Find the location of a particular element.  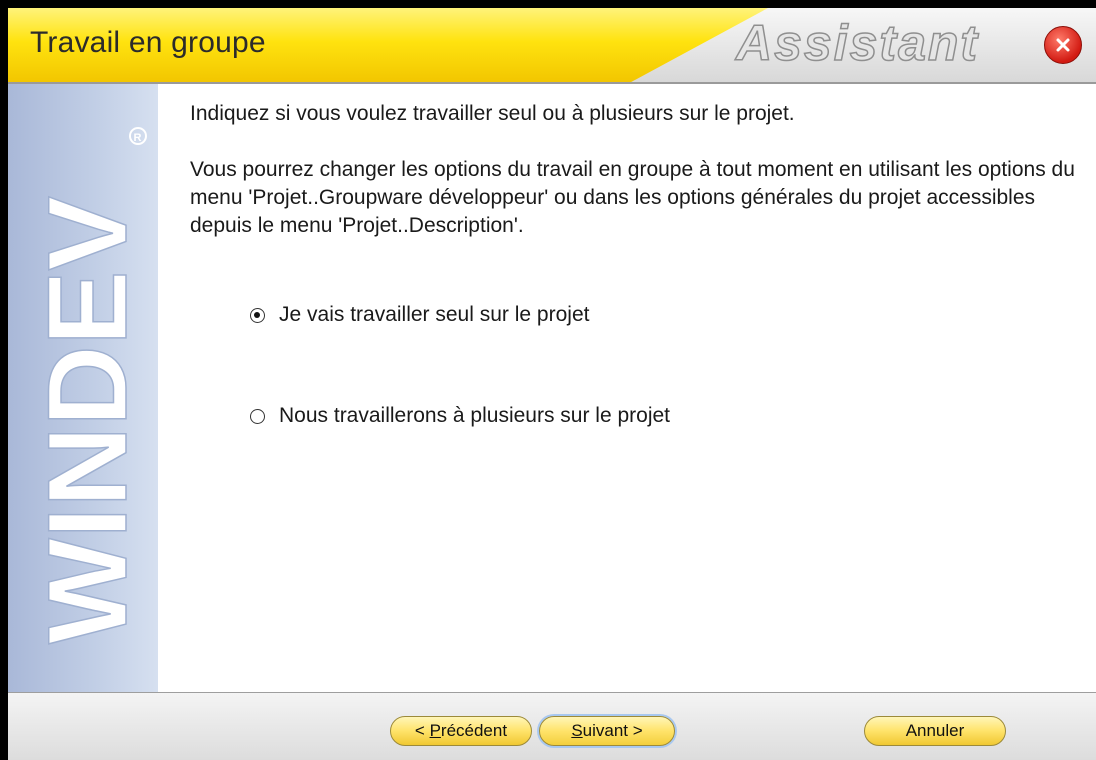

title-bar: Travail en groupe Assistant is located at coordinates (552, 46).